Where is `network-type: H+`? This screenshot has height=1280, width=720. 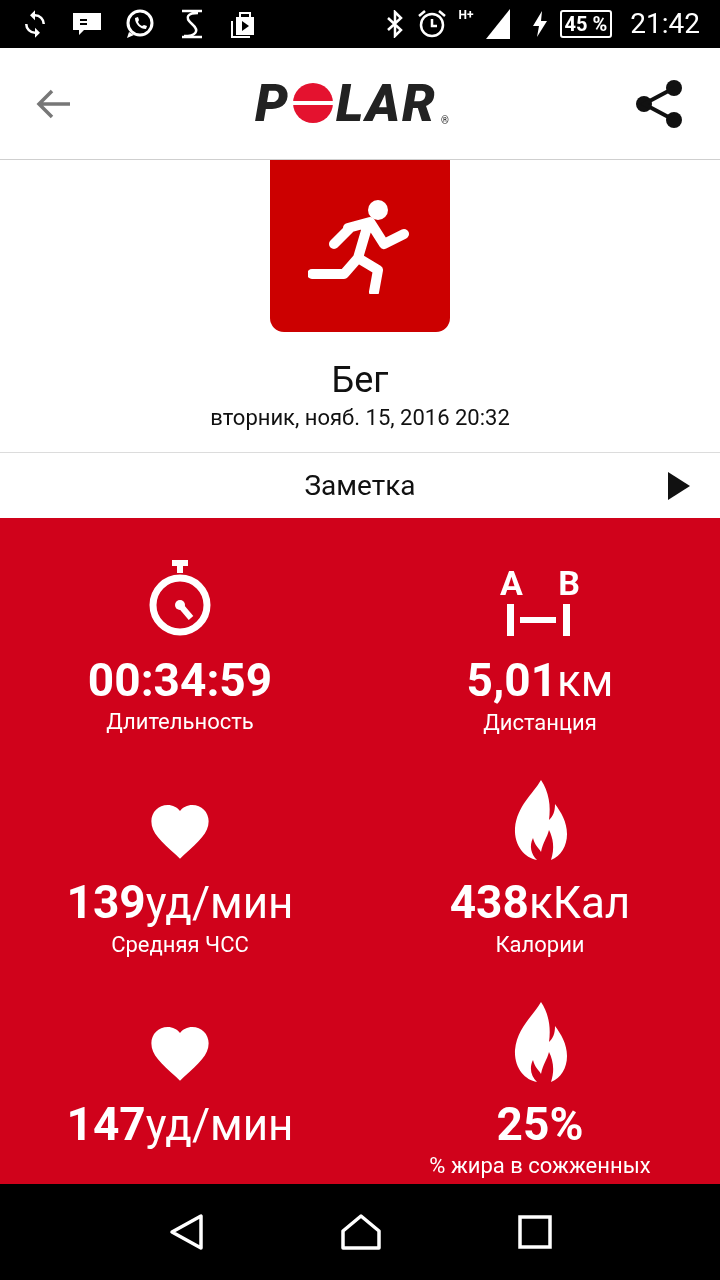
network-type: H+ is located at coordinates (466, 15).